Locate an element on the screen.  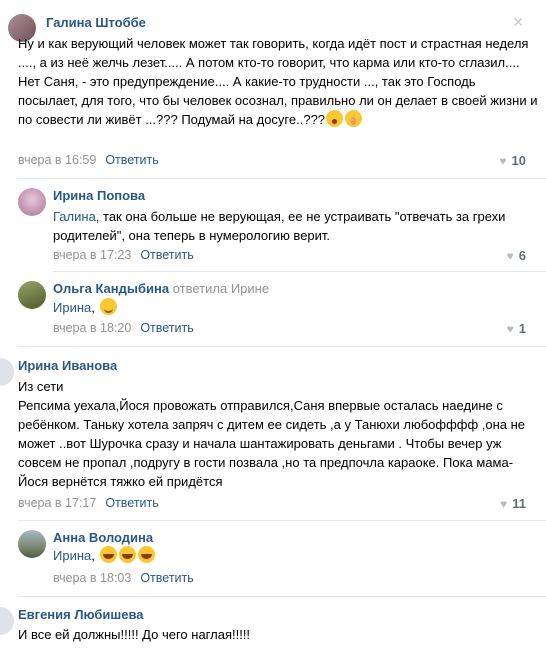
comment-author: Евгения Любишева is located at coordinates (81, 614).